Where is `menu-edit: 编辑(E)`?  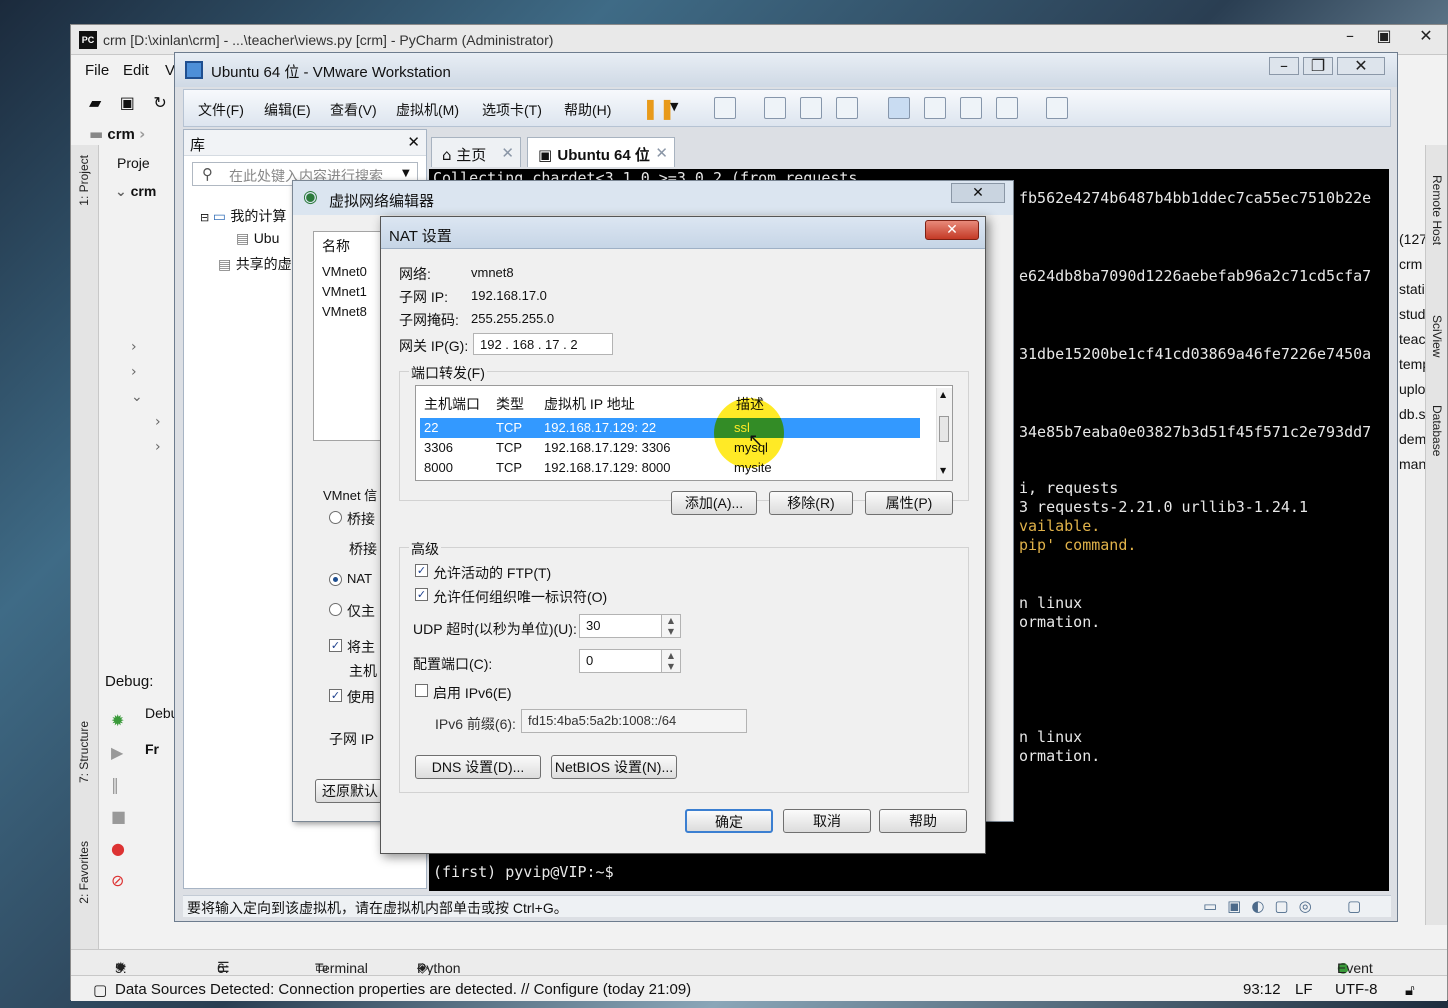 menu-edit: 编辑(E) is located at coordinates (287, 110).